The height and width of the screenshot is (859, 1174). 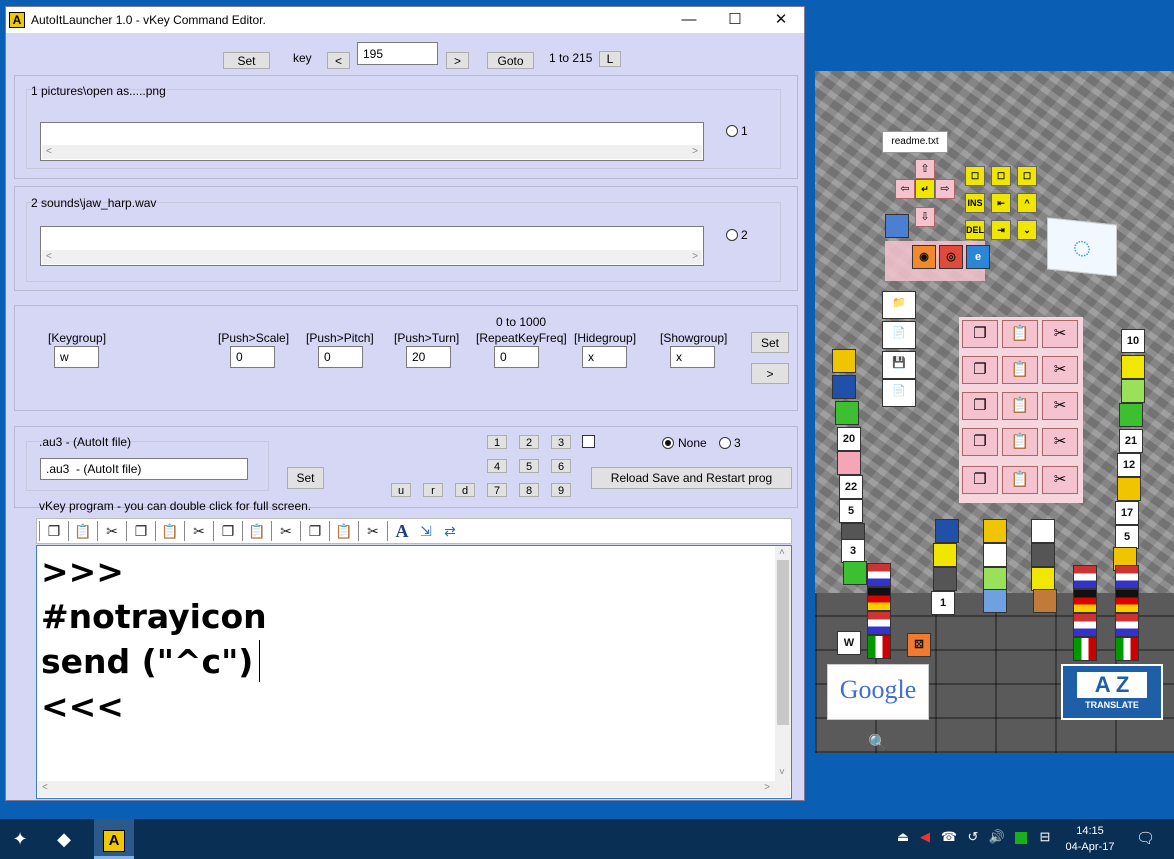 What do you see at coordinates (949, 839) in the screenshot?
I see `phone-tray-icon: ☎` at bounding box center [949, 839].